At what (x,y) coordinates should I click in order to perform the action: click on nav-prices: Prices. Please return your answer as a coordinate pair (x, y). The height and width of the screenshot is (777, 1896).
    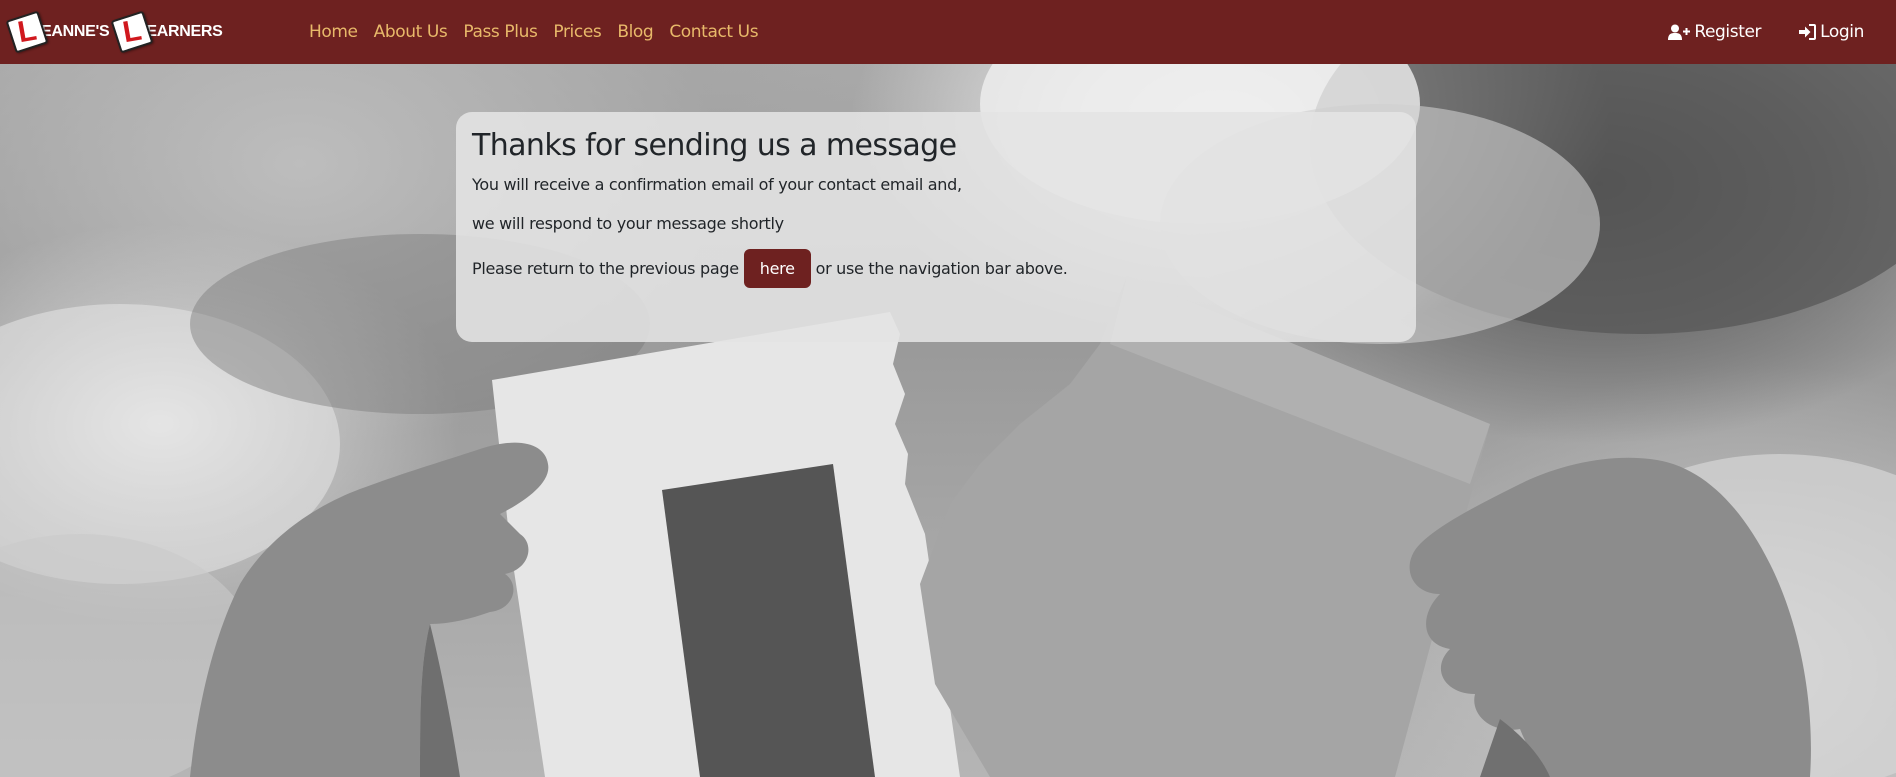
    Looking at the image, I should click on (577, 32).